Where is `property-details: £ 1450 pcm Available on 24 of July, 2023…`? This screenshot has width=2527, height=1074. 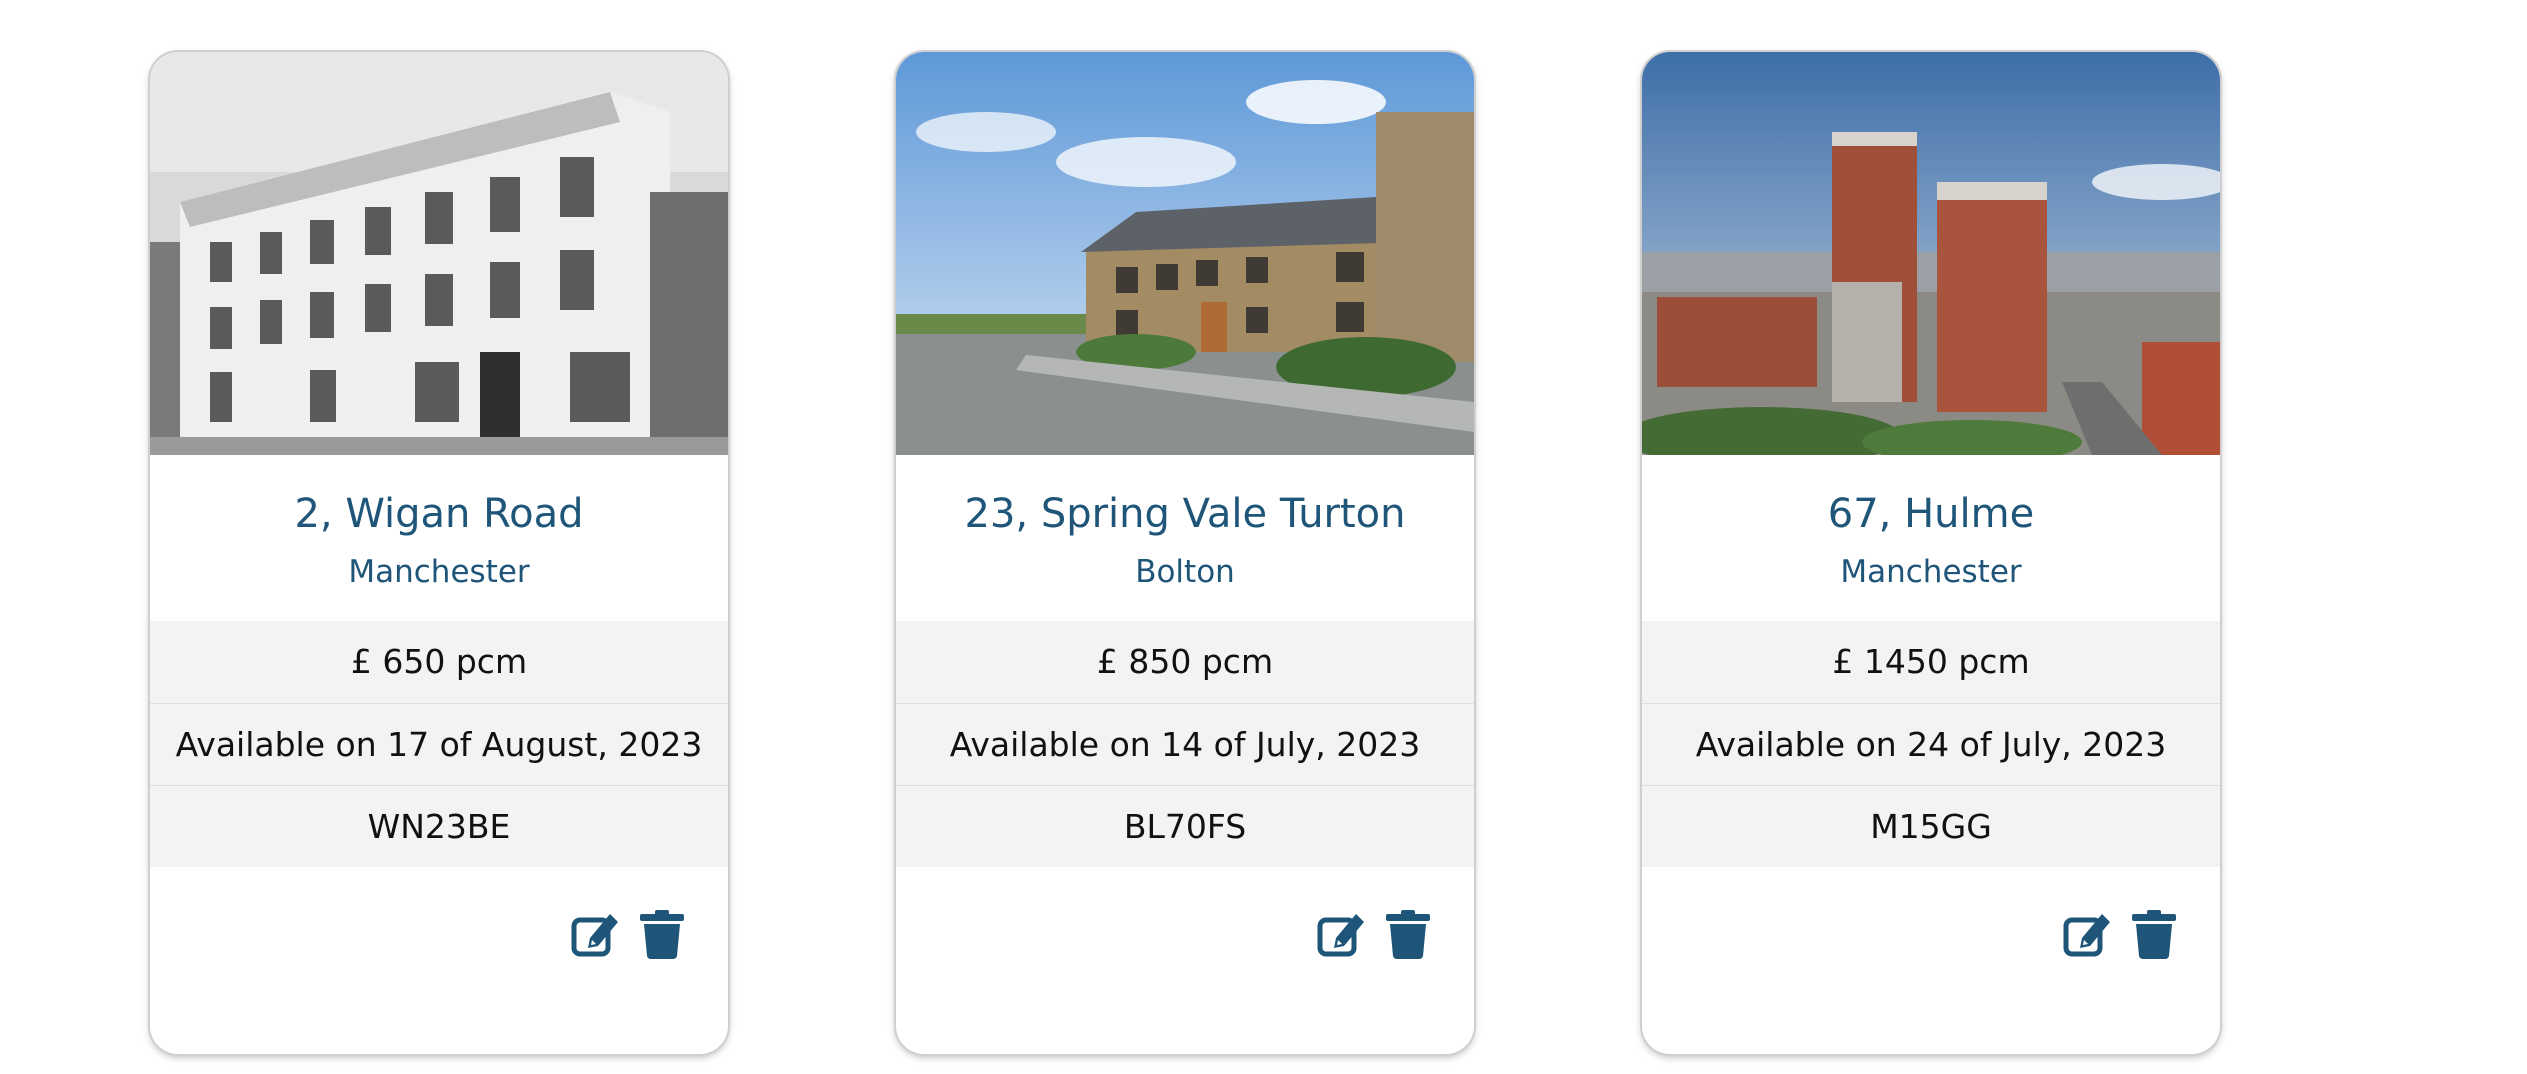 property-details: £ 1450 pcm Available on 24 of July, 2023… is located at coordinates (1931, 744).